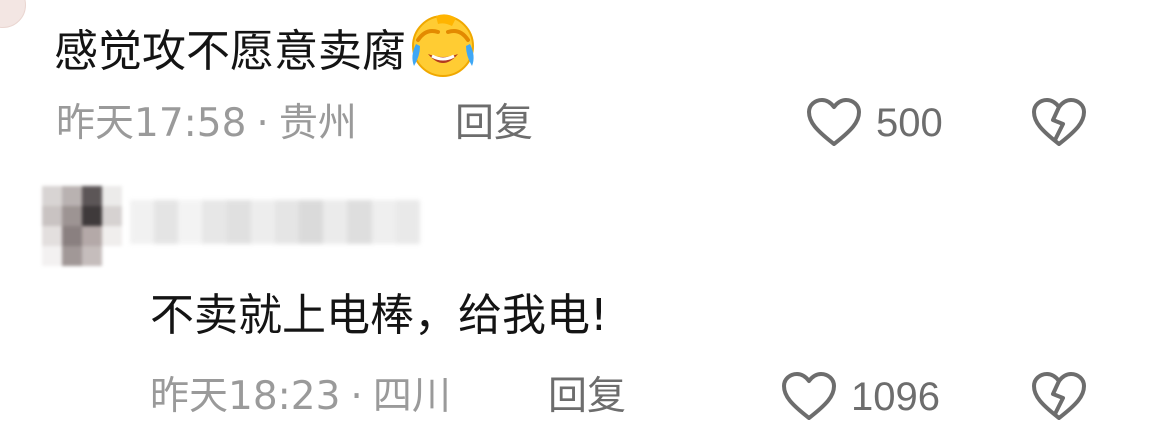 This screenshot has width=1154, height=446. I want to click on like-button: 500, so click(874, 123).